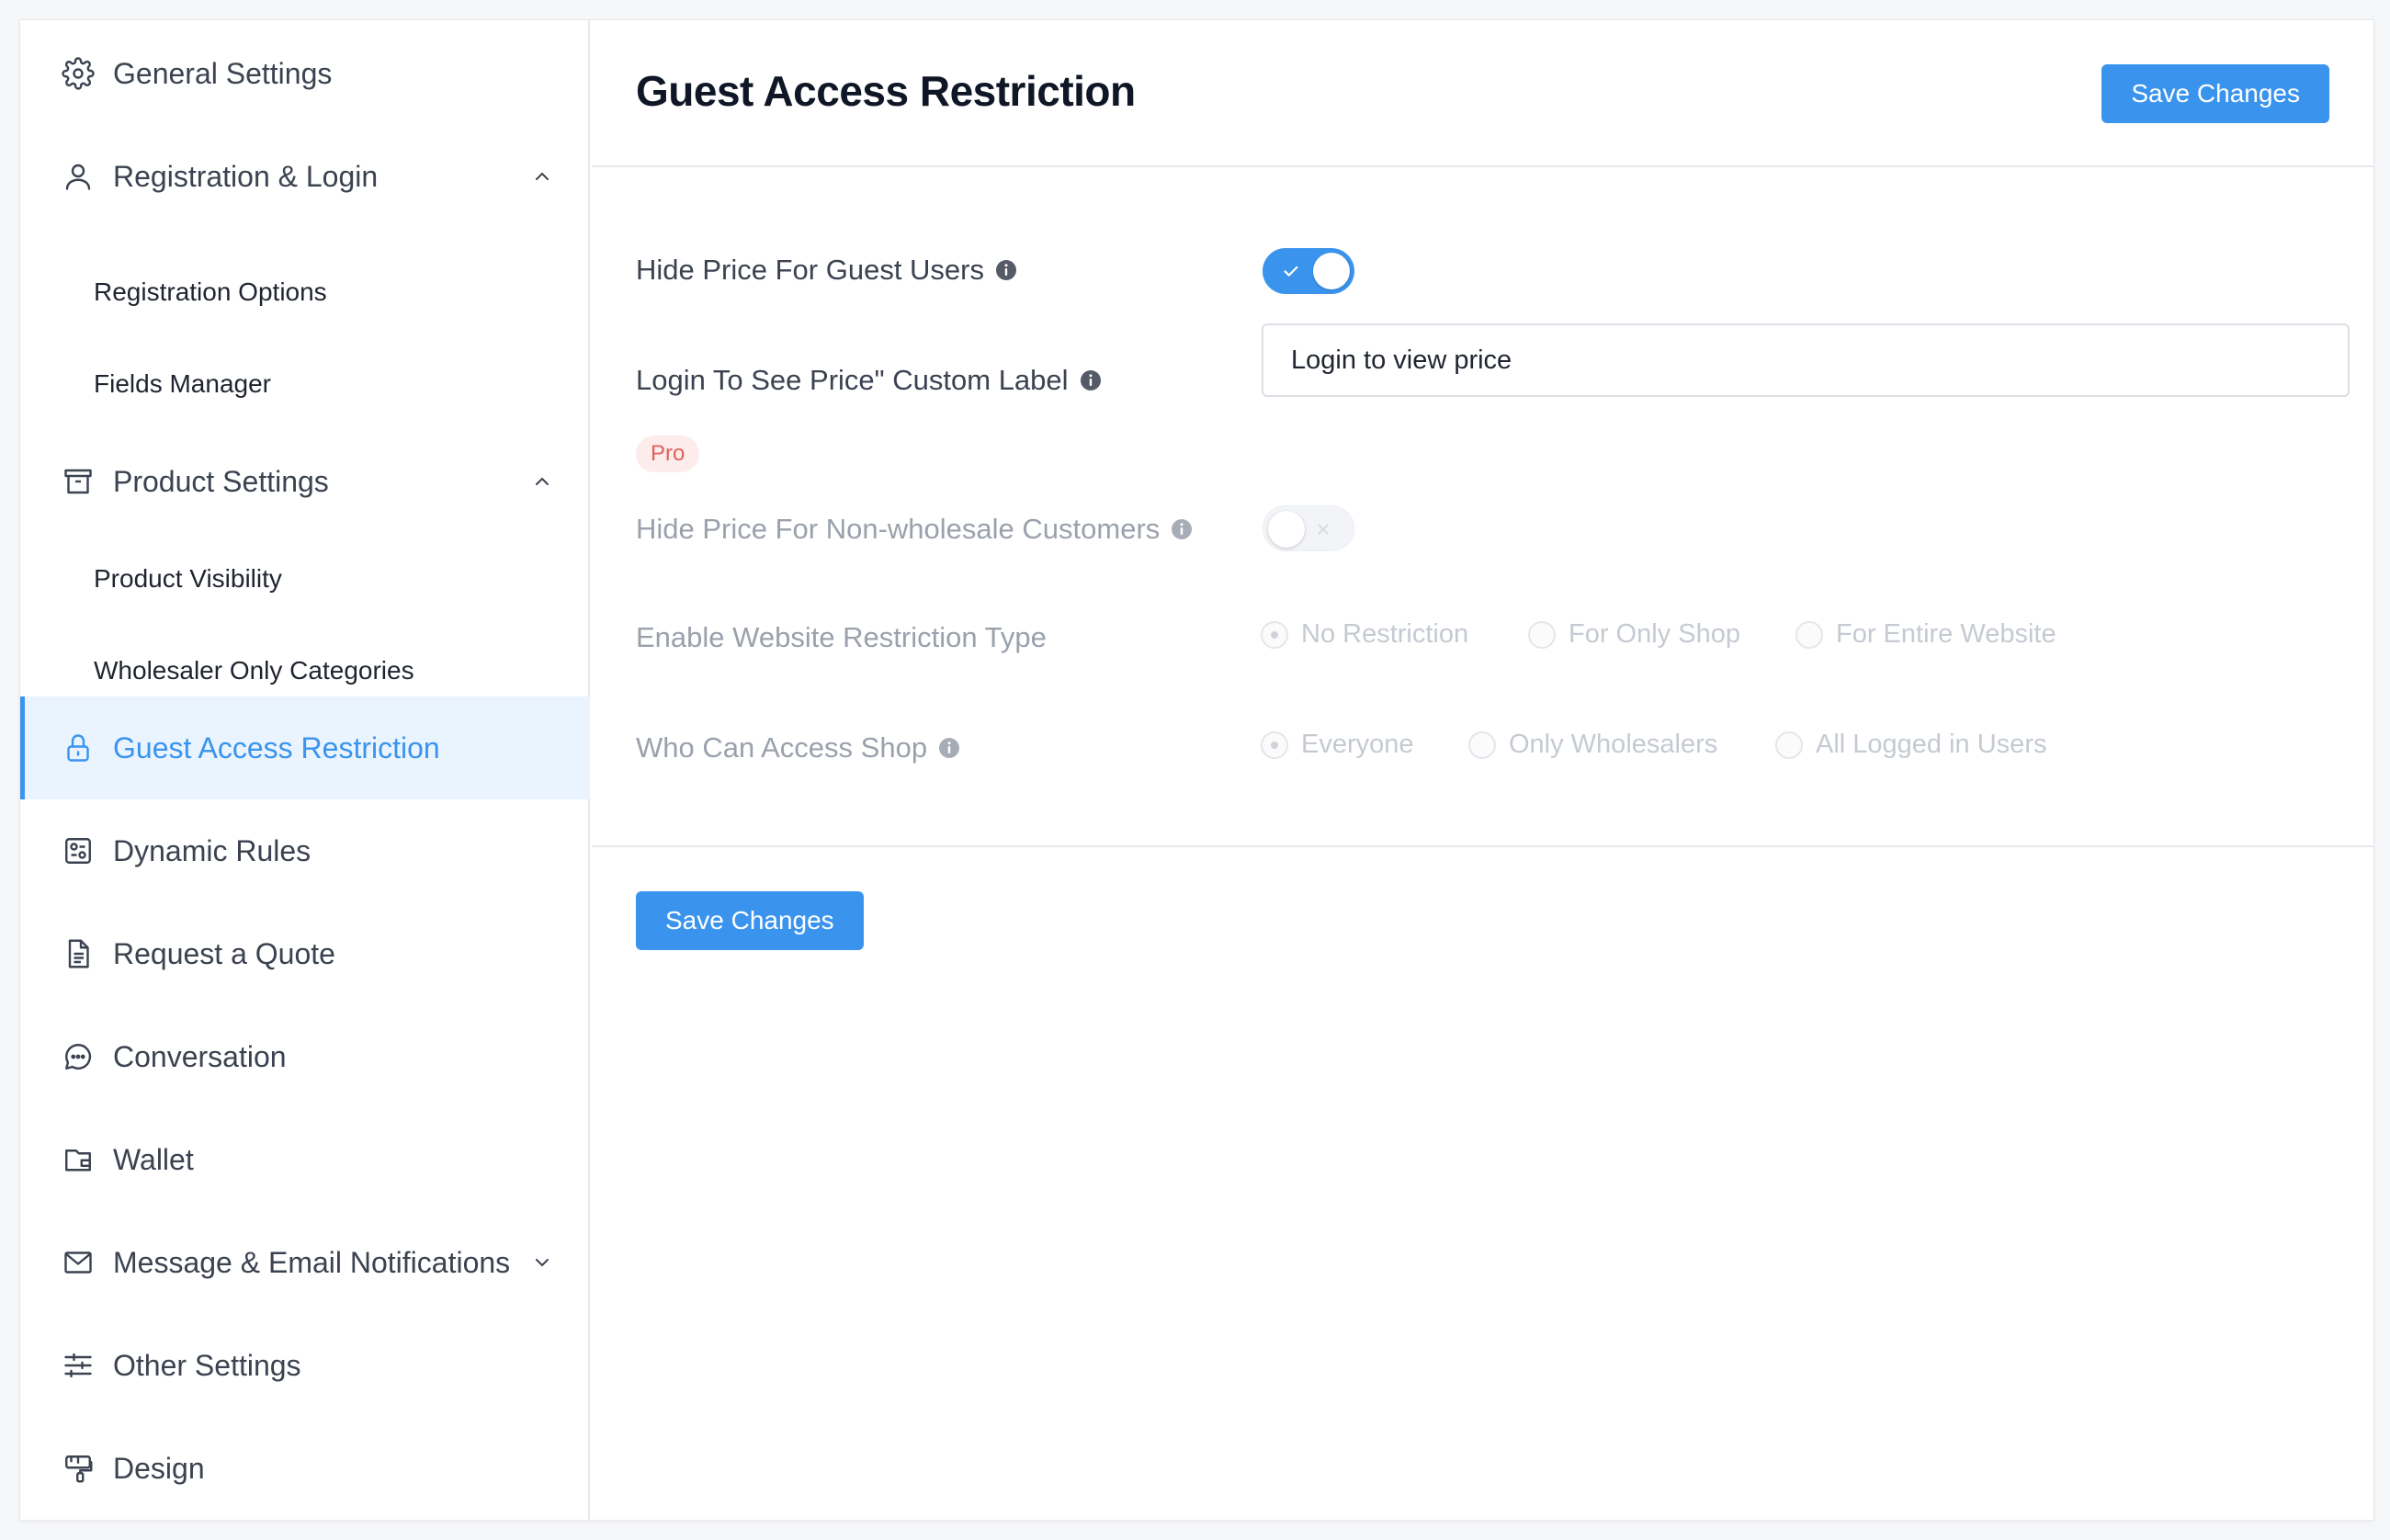 This screenshot has width=2390, height=1540. I want to click on check-icon, so click(1291, 271).